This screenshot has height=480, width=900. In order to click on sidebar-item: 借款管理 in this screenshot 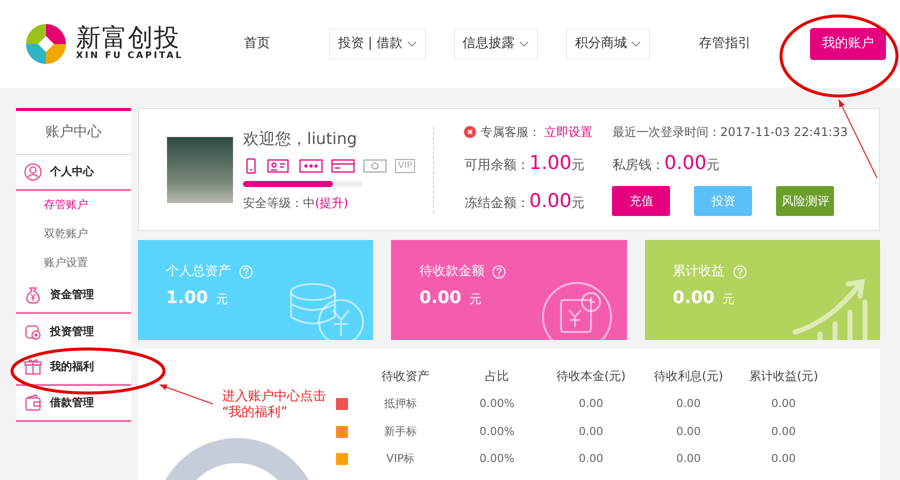, I will do `click(73, 404)`.